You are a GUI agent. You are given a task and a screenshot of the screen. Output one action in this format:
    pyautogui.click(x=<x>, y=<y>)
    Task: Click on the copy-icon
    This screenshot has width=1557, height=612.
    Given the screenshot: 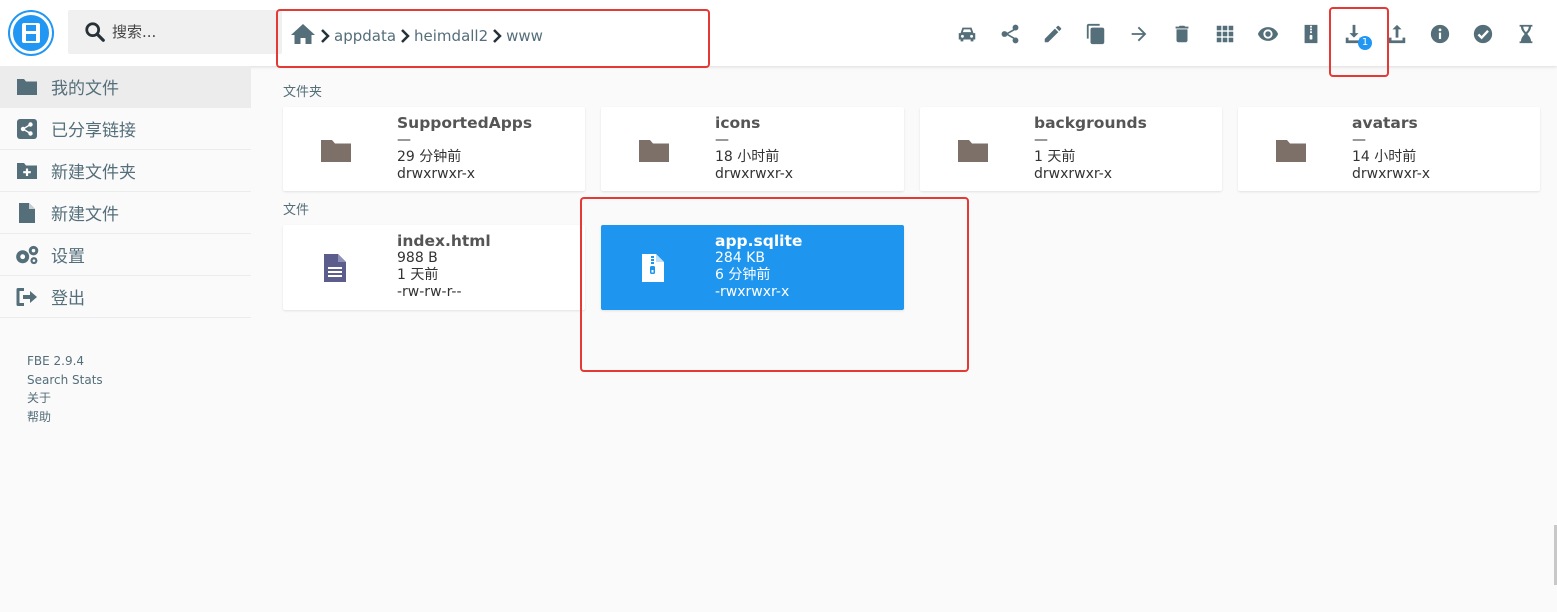 What is the action you would take?
    pyautogui.click(x=1095, y=34)
    